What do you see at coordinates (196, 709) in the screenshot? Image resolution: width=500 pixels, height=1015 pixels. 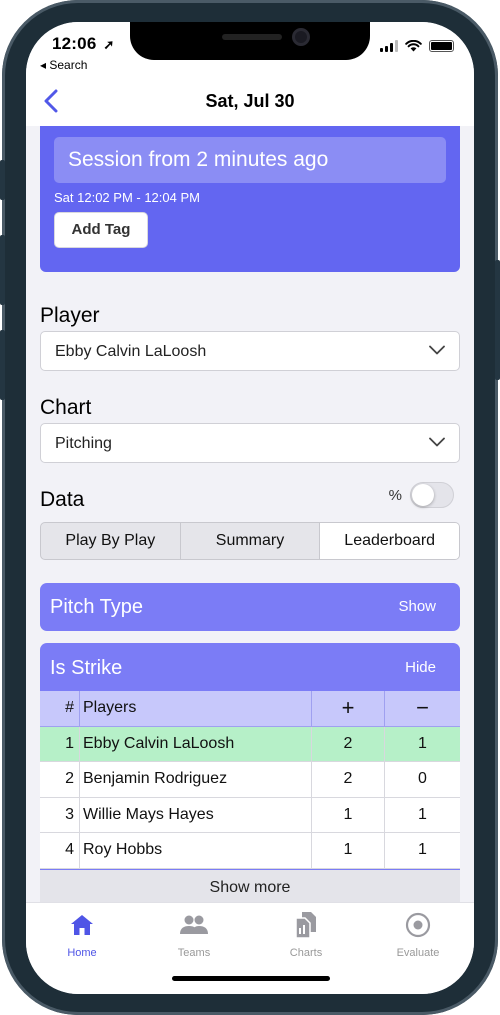 I see `header-players: Players` at bounding box center [196, 709].